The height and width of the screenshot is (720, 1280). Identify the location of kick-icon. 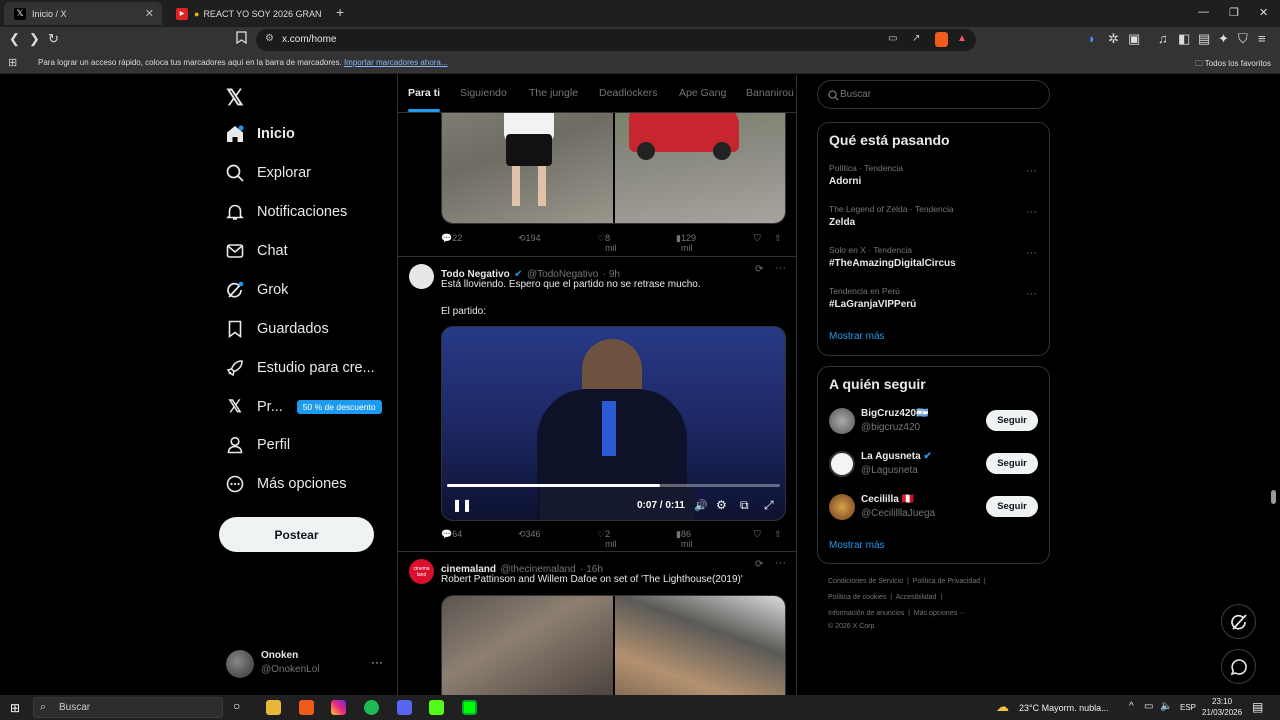
(436, 707).